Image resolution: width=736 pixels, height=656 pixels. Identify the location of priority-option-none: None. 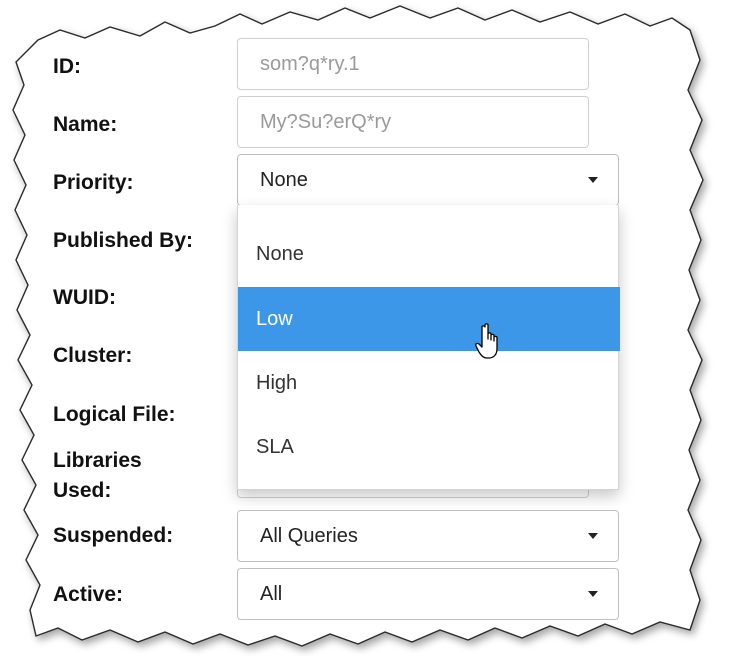
(429, 254).